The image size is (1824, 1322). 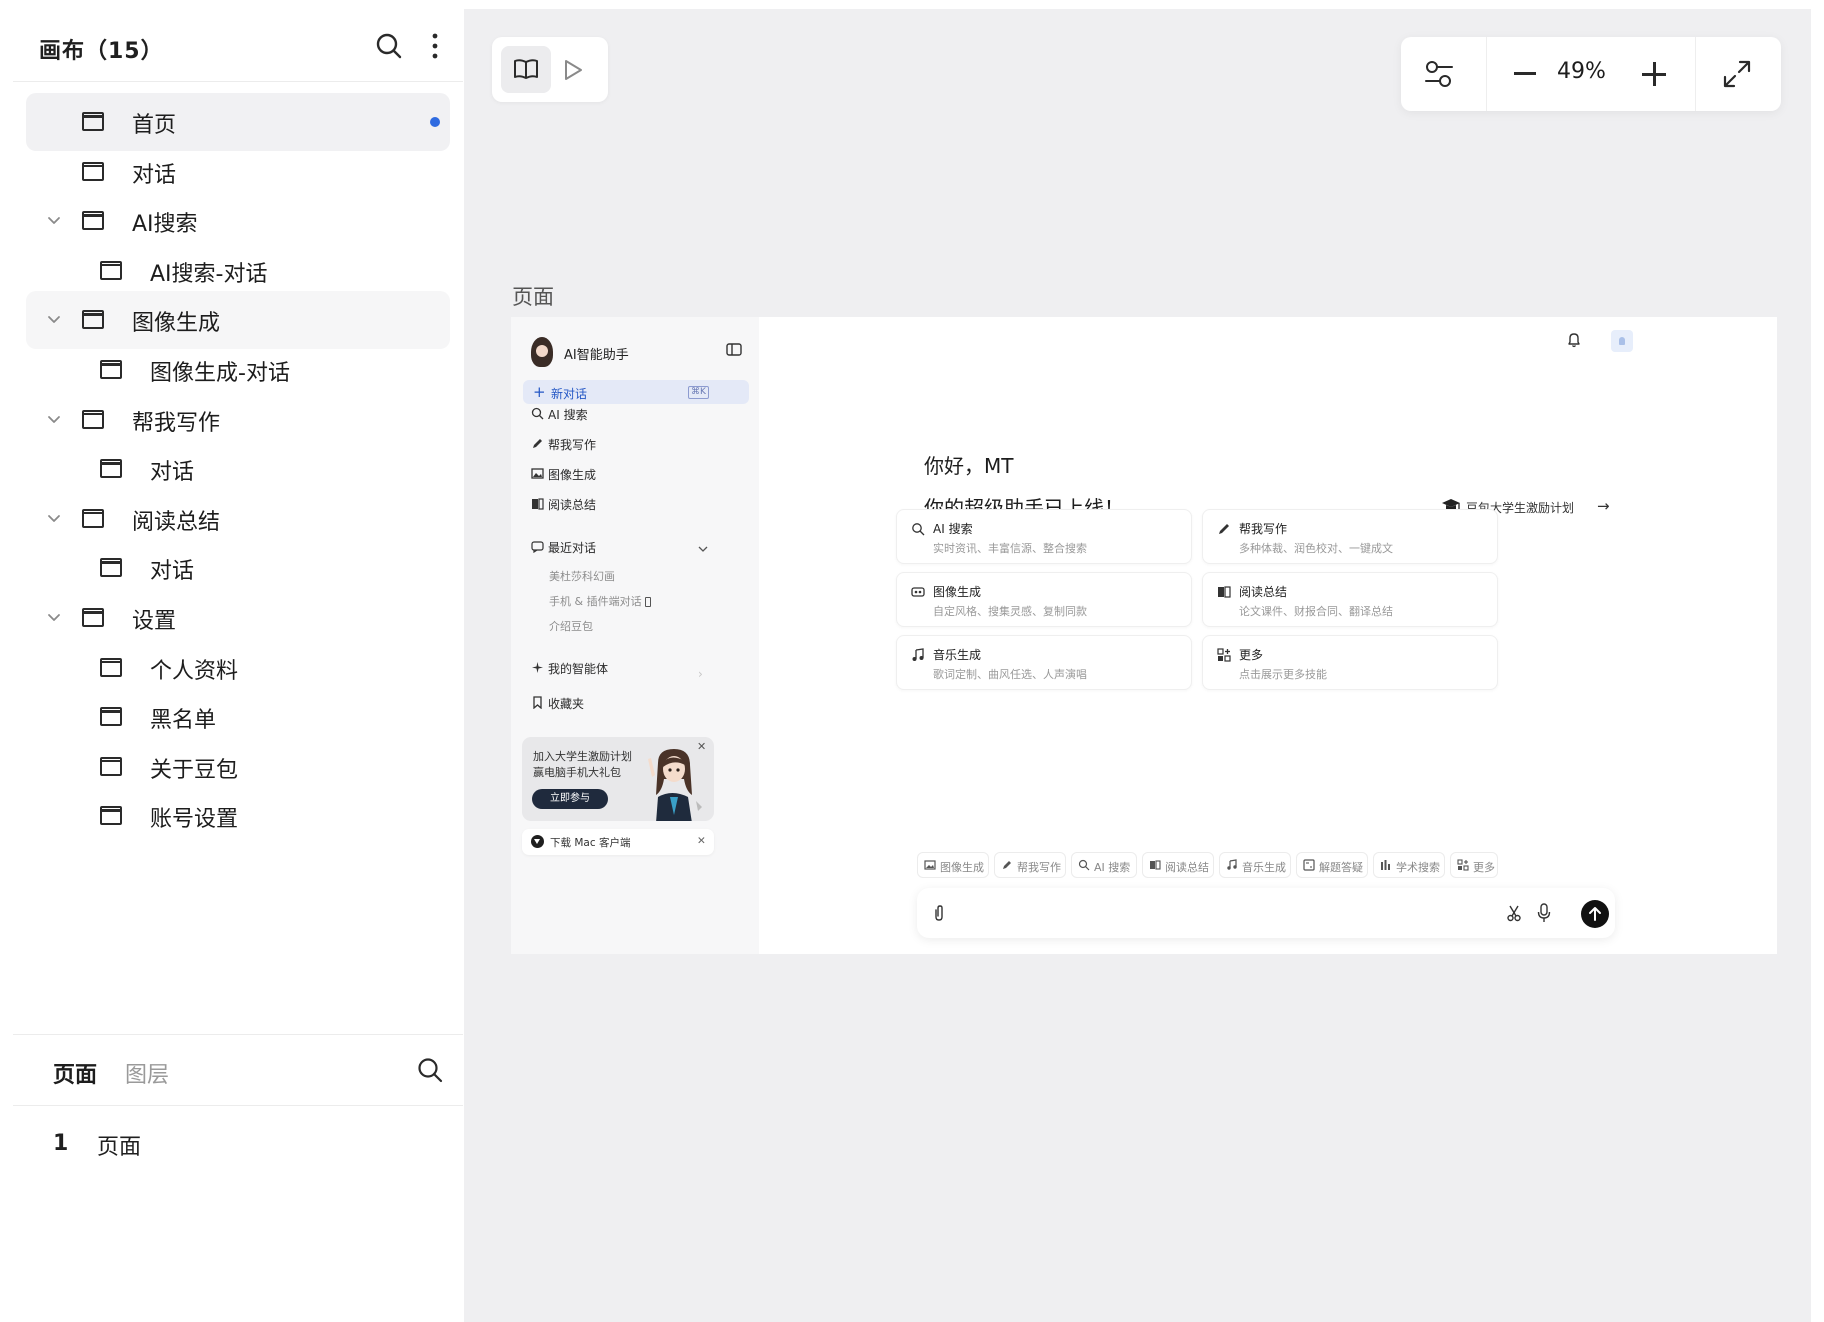 I want to click on book-view-button, so click(x=526, y=69).